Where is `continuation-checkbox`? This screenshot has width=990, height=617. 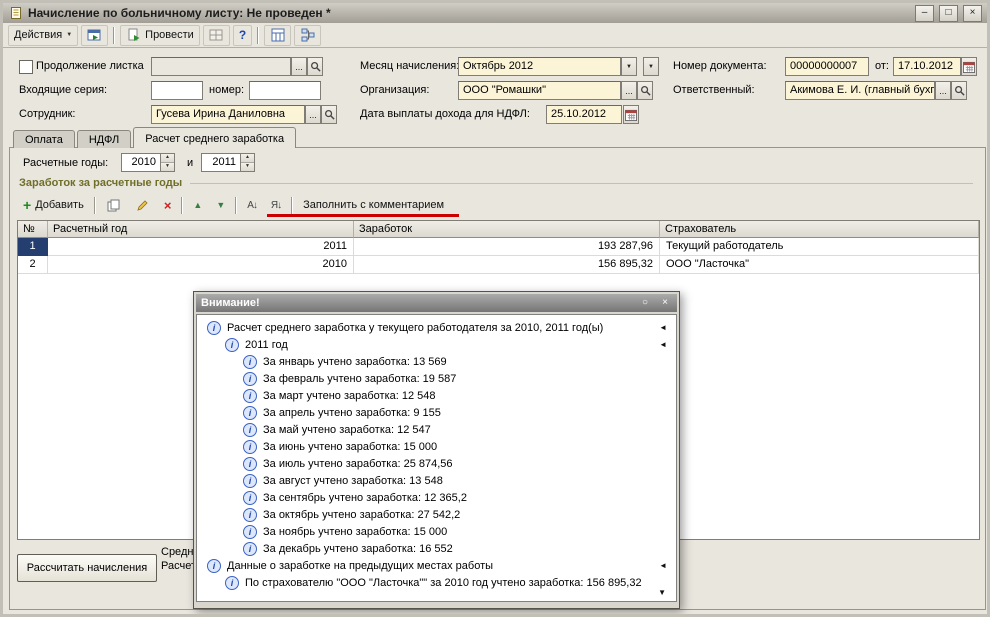 continuation-checkbox is located at coordinates (26, 67).